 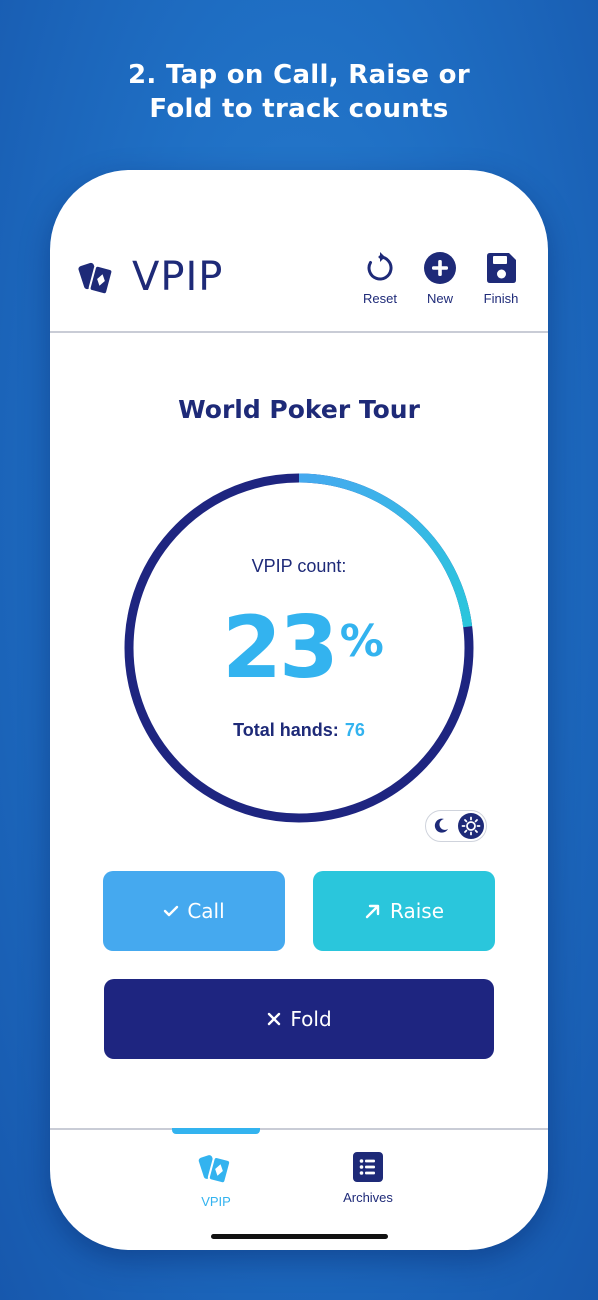 I want to click on fold-label: Fold, so click(x=311, y=1019).